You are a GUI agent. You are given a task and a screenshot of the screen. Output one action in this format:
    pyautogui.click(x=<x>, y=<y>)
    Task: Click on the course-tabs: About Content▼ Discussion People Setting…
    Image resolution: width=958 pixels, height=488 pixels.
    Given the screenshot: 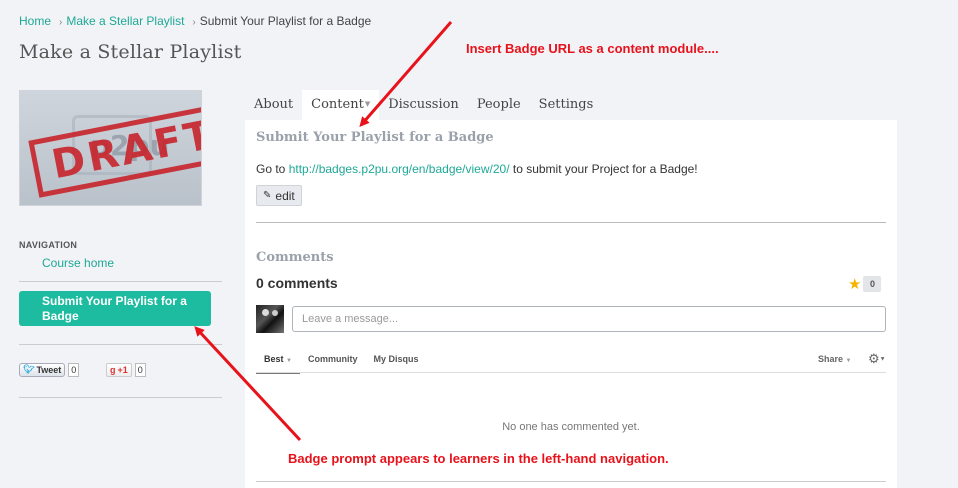 What is the action you would take?
    pyautogui.click(x=423, y=105)
    